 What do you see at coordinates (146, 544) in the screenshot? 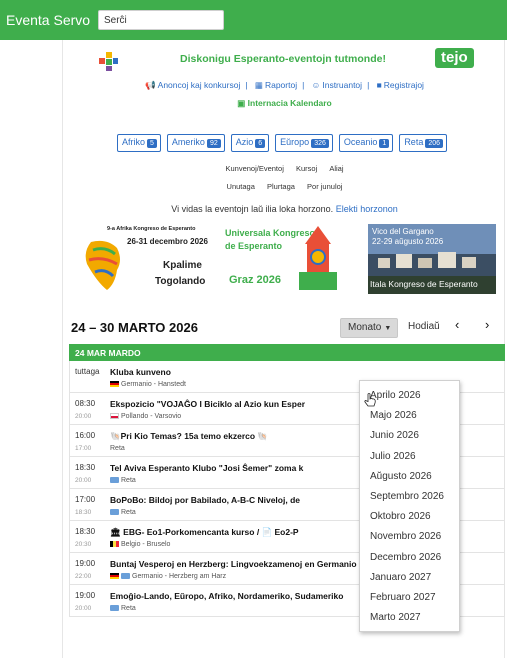
I see `event-location: Belgio - Bruselo` at bounding box center [146, 544].